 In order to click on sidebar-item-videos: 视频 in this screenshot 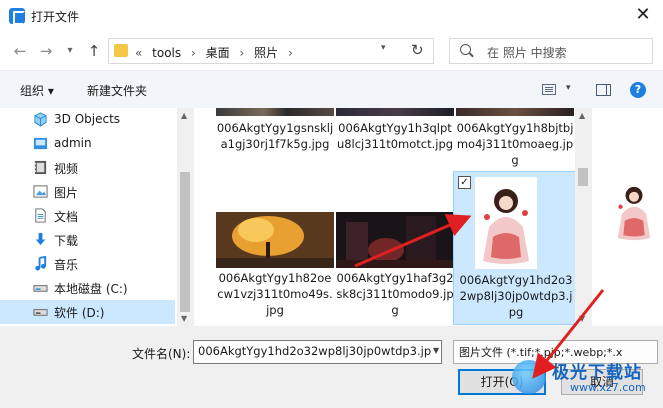, I will do `click(87, 168)`.